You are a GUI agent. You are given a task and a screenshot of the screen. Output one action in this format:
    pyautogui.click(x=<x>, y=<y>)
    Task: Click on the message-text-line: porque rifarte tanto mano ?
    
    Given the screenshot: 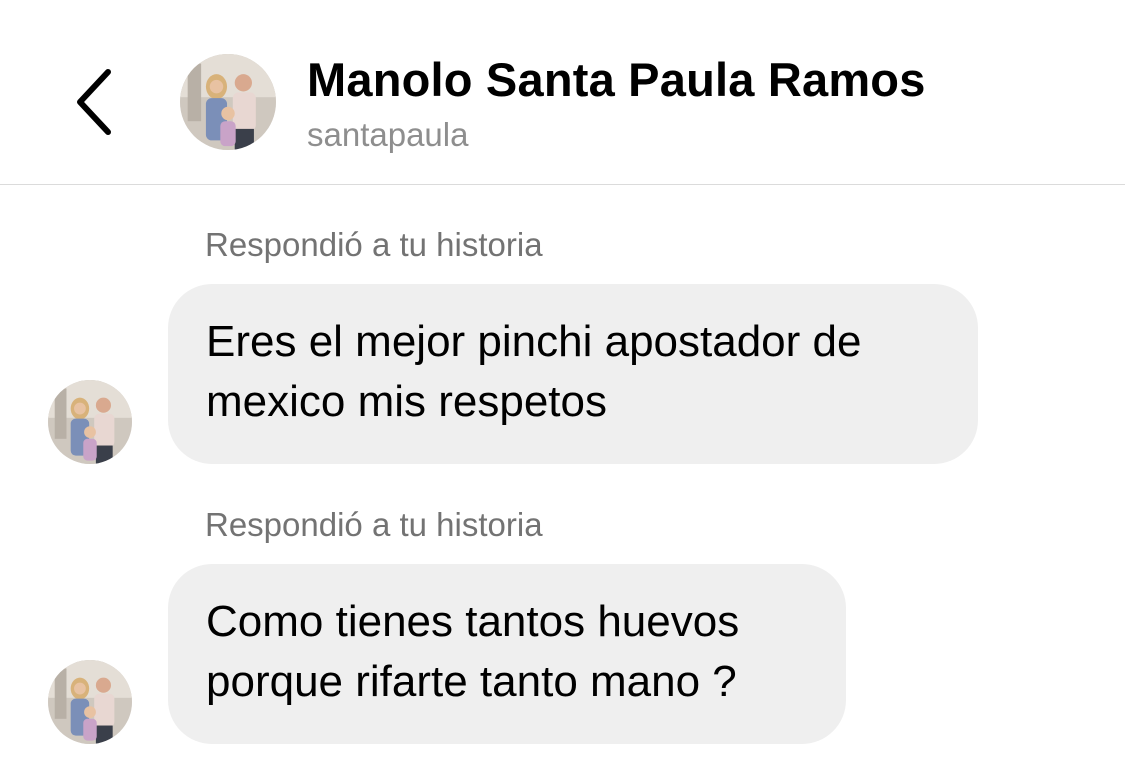 What is the action you would take?
    pyautogui.click(x=471, y=681)
    